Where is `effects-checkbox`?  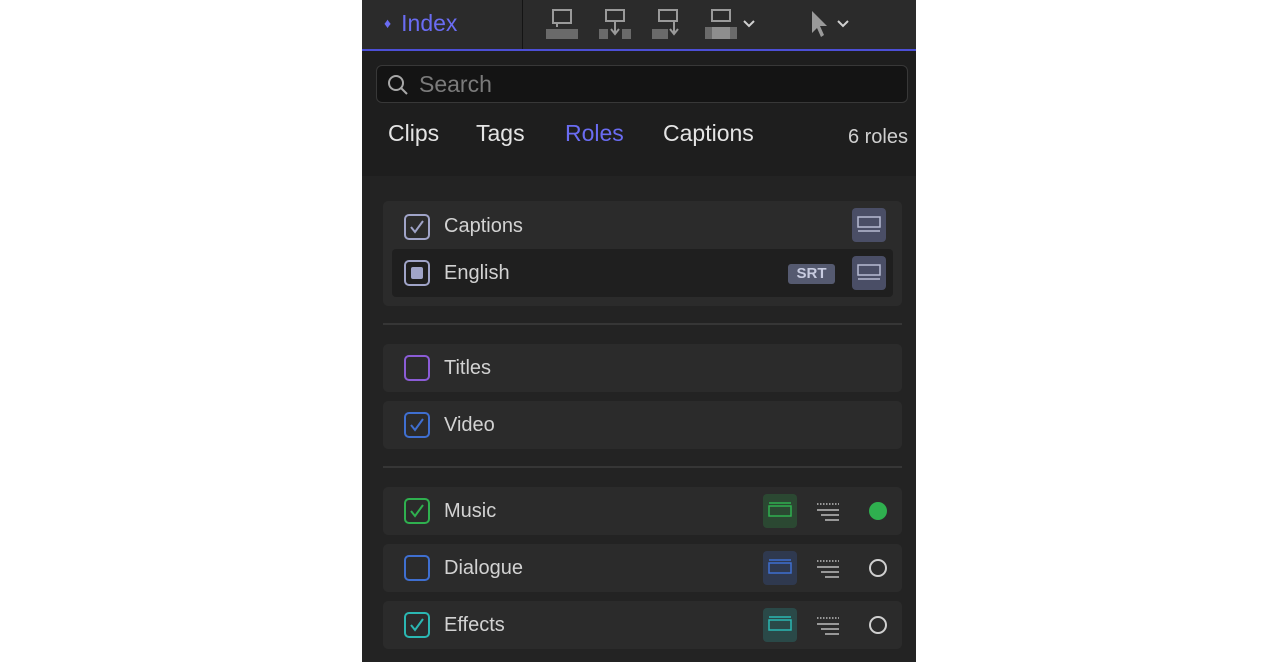
effects-checkbox is located at coordinates (417, 625).